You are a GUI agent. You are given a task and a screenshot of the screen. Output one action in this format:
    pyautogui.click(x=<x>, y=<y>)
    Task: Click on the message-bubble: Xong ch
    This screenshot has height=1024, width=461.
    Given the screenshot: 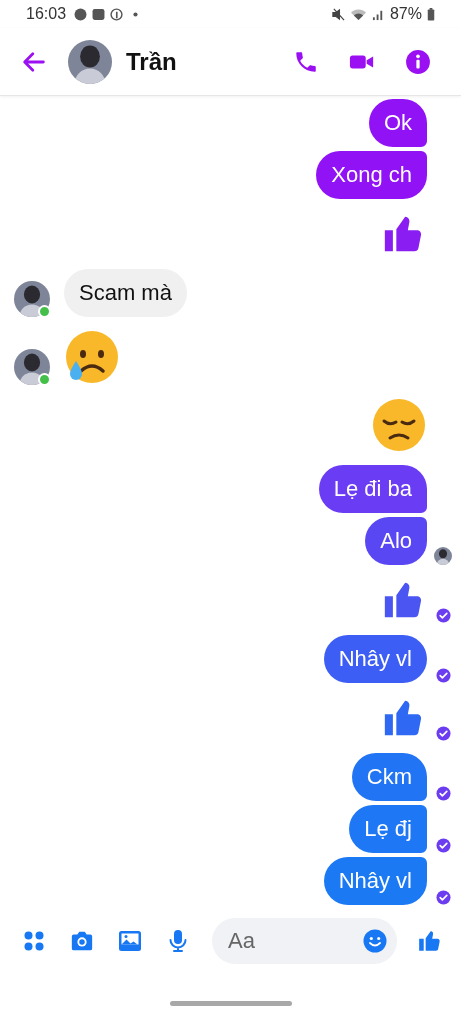 What is the action you would take?
    pyautogui.click(x=371, y=175)
    